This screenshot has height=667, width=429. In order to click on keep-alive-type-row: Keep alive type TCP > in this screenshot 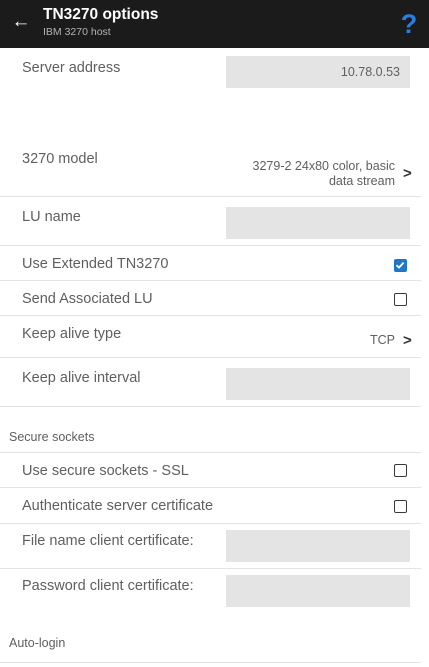, I will do `click(210, 337)`.